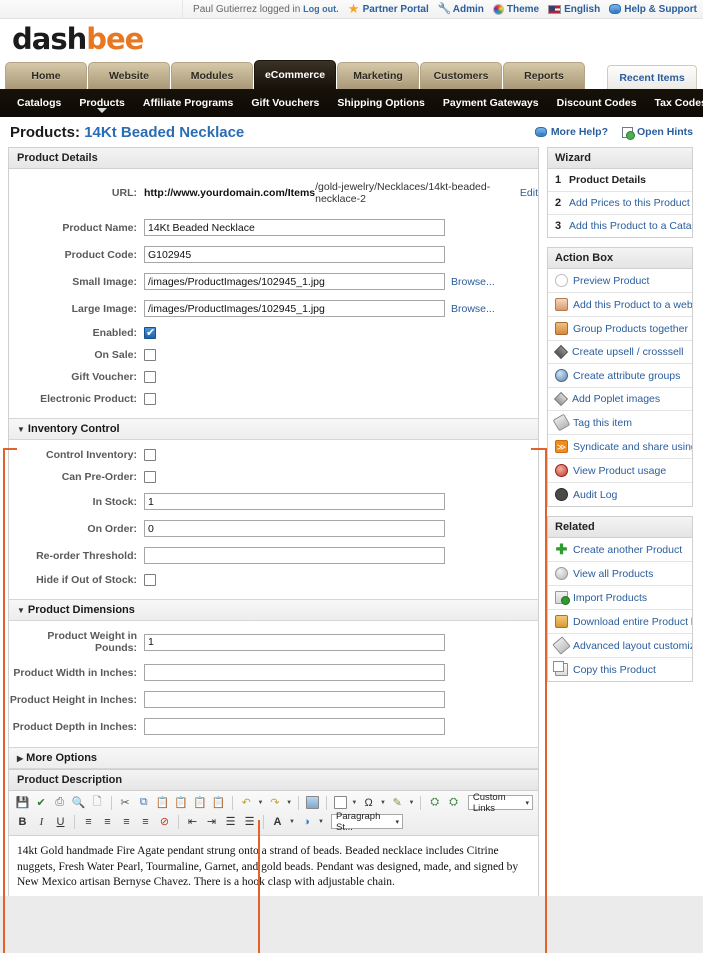  I want to click on paste-word-icon: 📋, so click(181, 803).